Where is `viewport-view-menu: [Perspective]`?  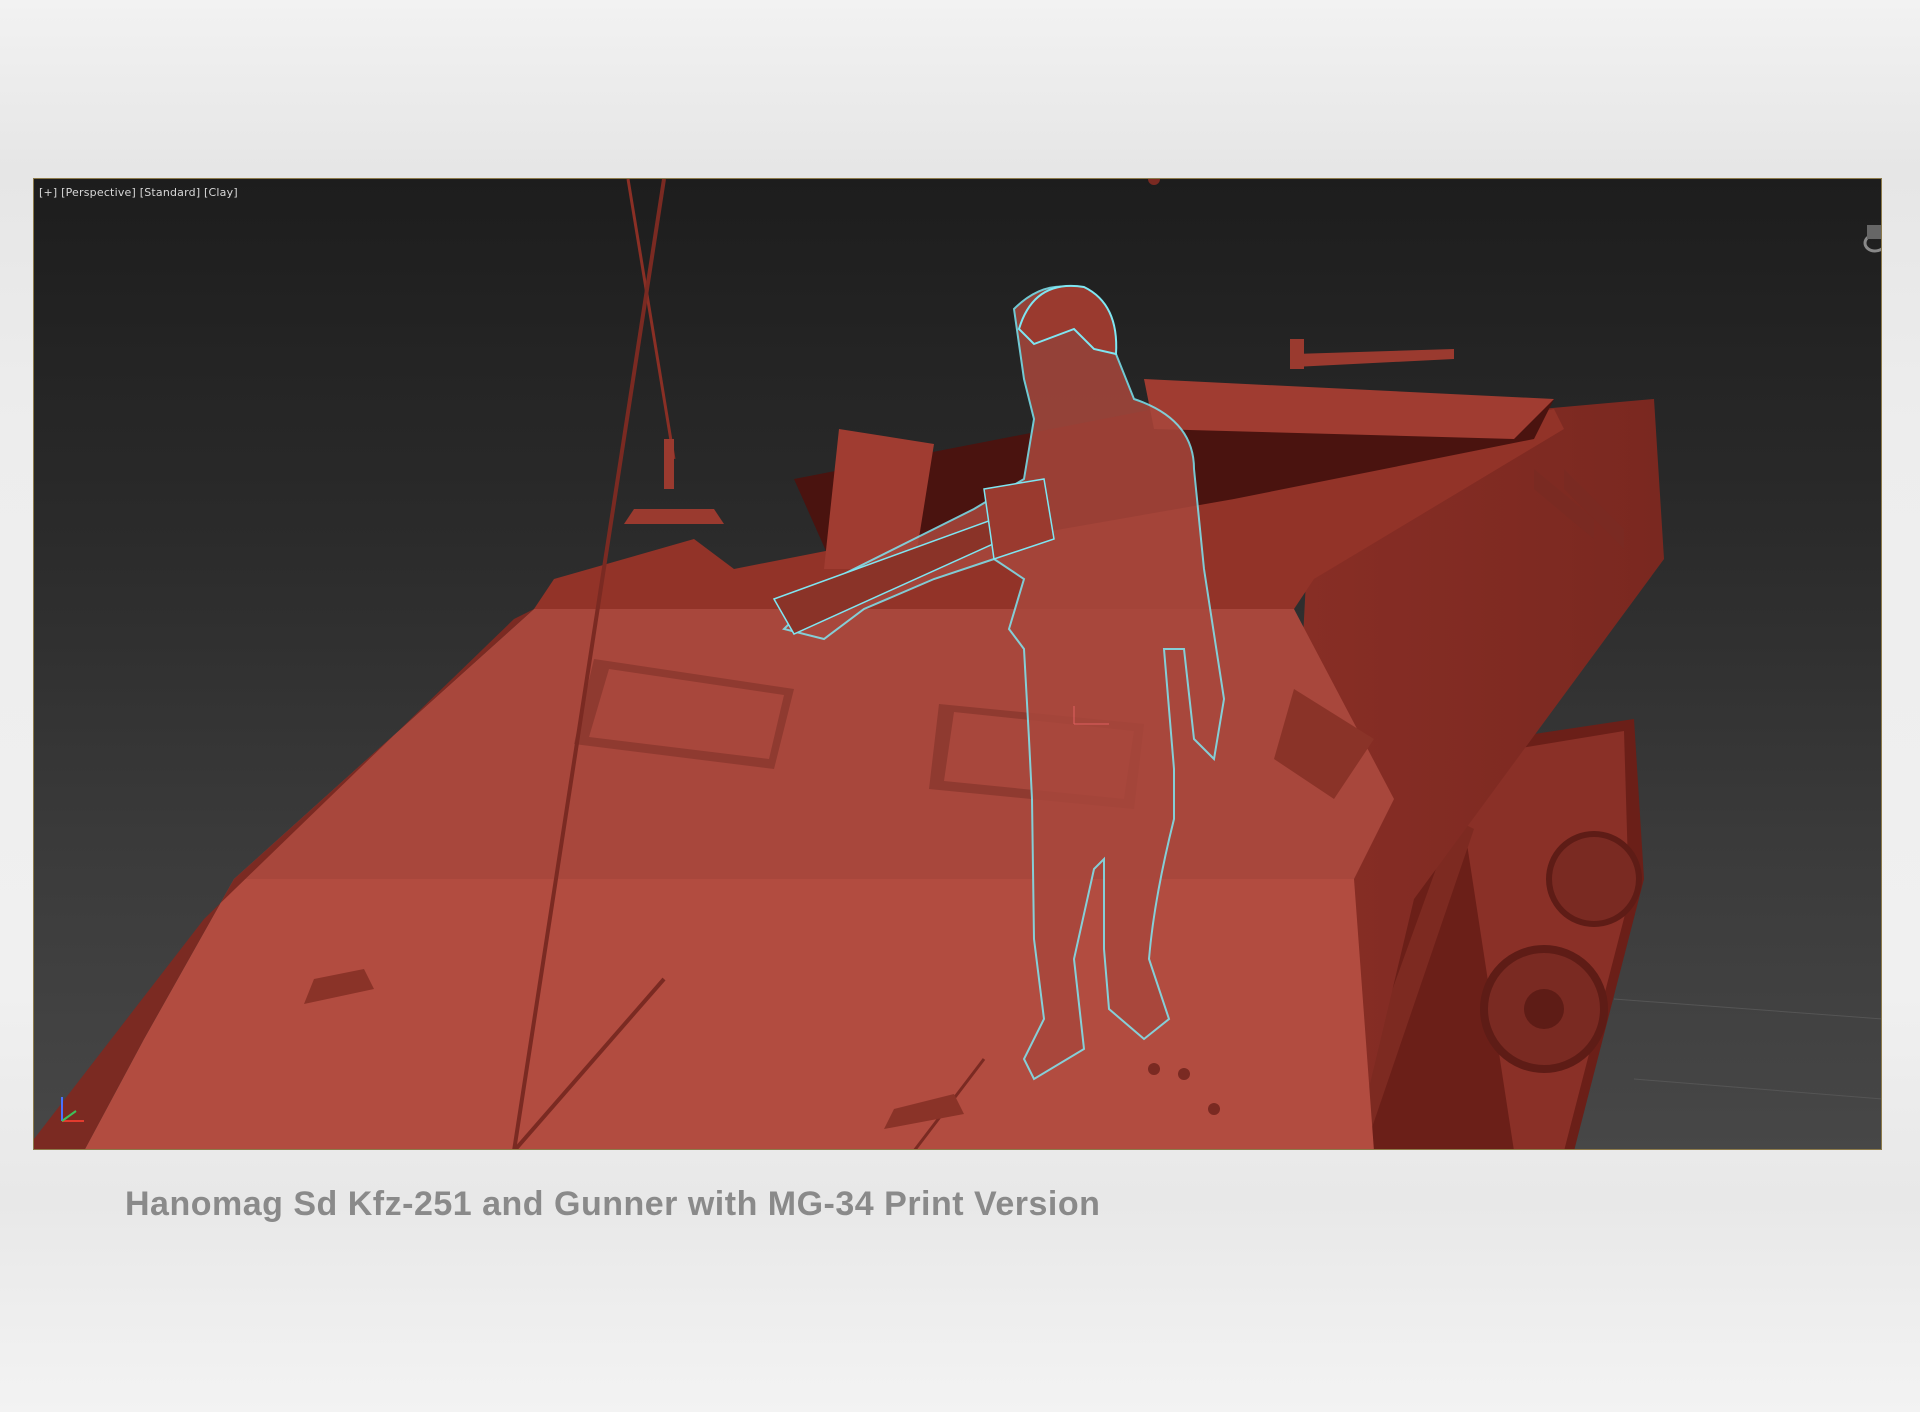
viewport-view-menu: [Perspective] is located at coordinates (98, 192).